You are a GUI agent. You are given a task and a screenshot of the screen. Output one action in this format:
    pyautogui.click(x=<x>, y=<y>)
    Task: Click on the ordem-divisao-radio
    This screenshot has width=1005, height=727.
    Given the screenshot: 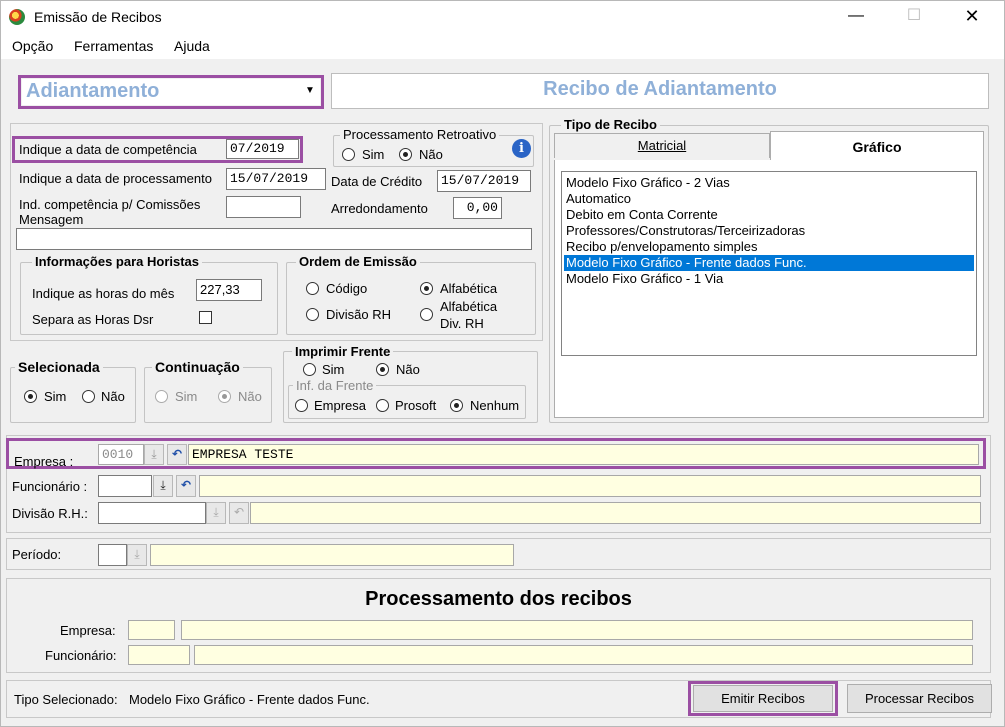 What is the action you would take?
    pyautogui.click(x=312, y=314)
    